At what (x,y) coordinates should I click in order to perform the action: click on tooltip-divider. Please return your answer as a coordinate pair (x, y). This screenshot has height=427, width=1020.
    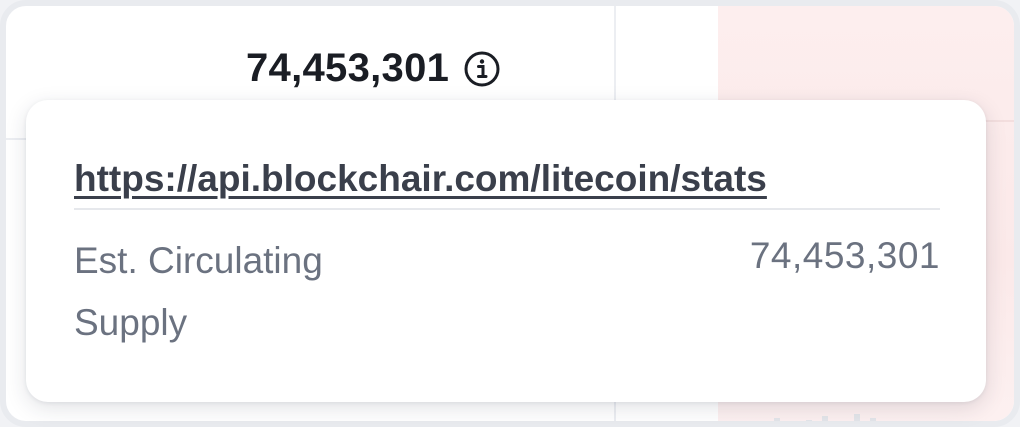
    Looking at the image, I should click on (507, 209).